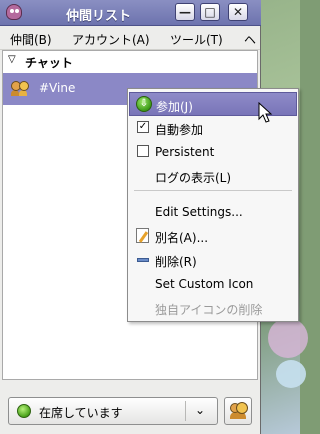  I want to click on chevron-down-icon: ⌄, so click(200, 410).